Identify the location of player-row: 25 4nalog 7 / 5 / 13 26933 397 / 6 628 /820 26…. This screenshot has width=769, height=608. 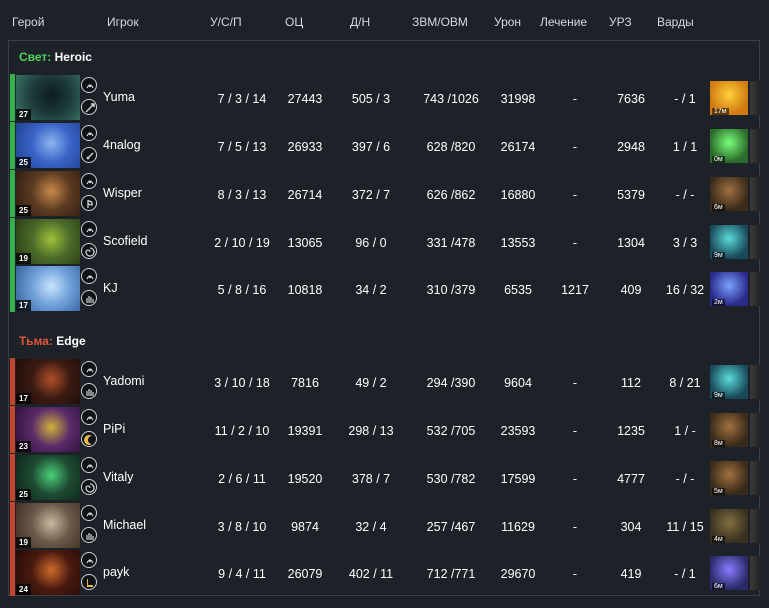
(385, 145).